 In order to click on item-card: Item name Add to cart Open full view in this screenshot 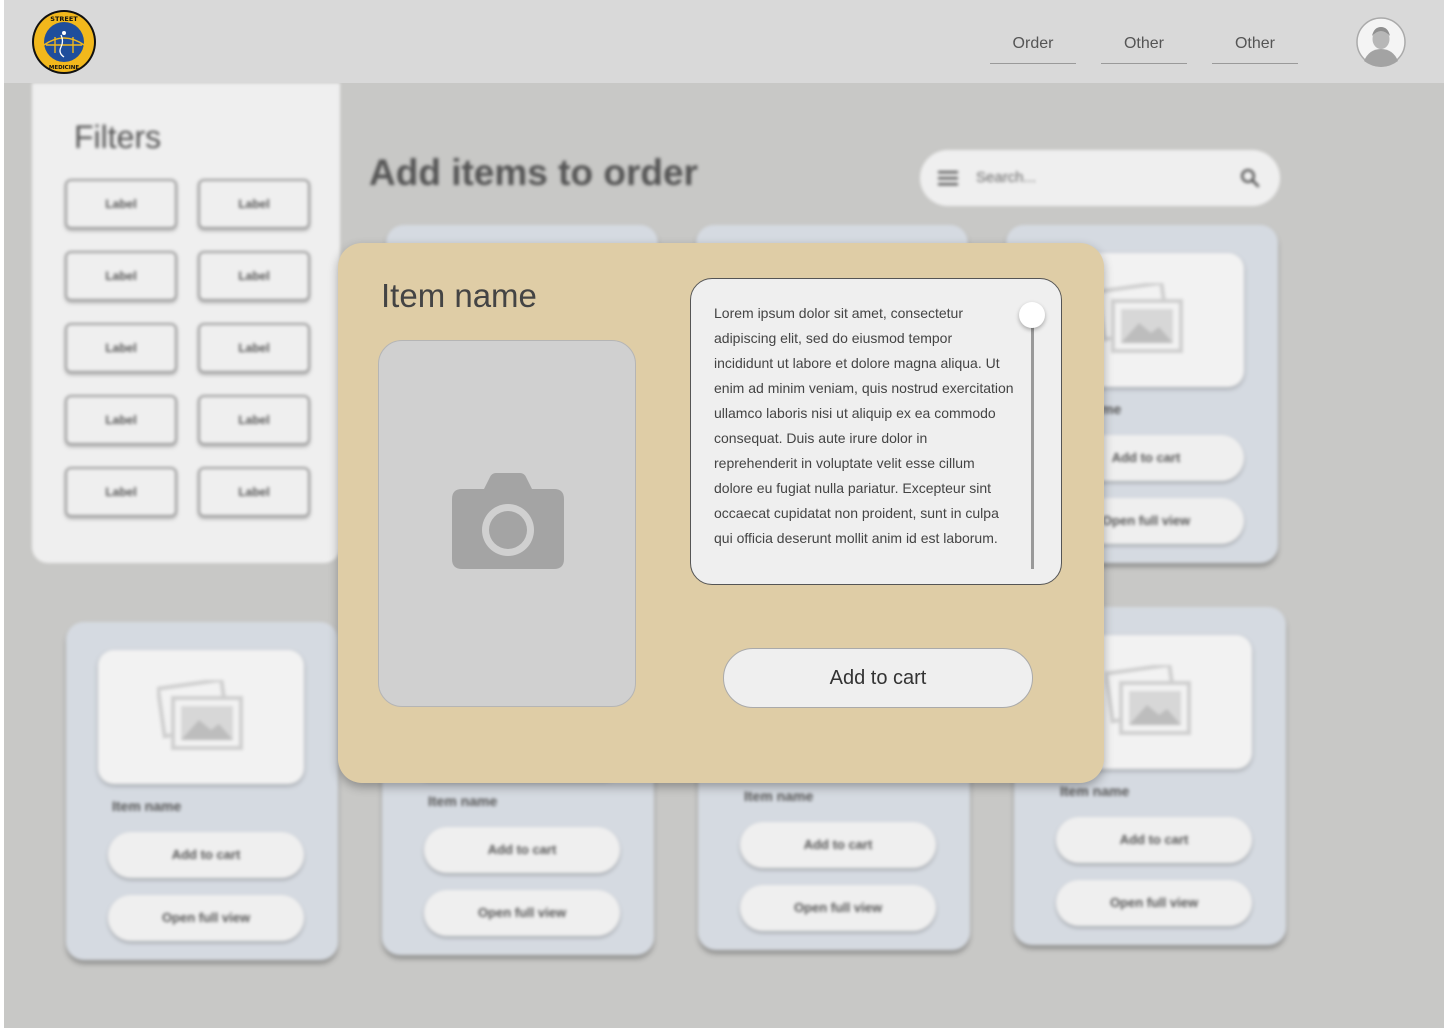, I will do `click(202, 791)`.